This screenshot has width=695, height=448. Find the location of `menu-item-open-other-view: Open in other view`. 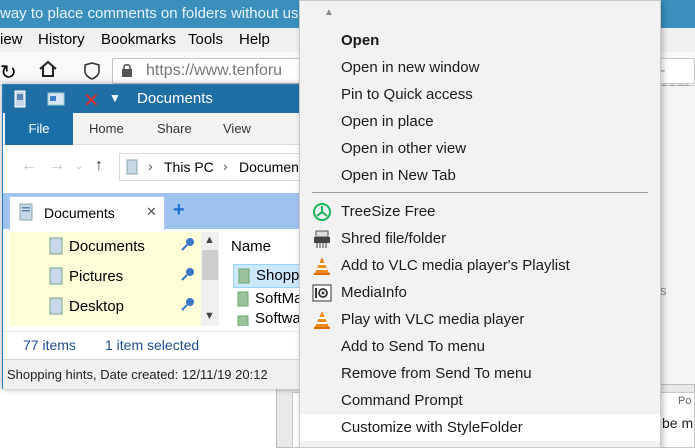

menu-item-open-other-view: Open in other view is located at coordinates (480, 148).